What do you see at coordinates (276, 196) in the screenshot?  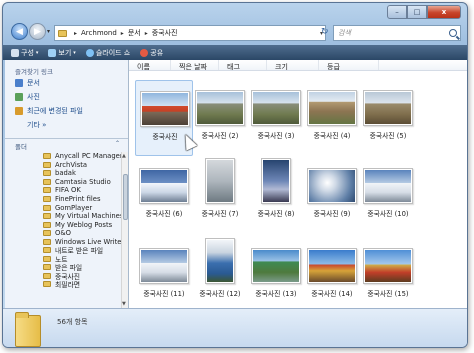 I see `photo-thumbnail: 중국사진 (8)` at bounding box center [276, 196].